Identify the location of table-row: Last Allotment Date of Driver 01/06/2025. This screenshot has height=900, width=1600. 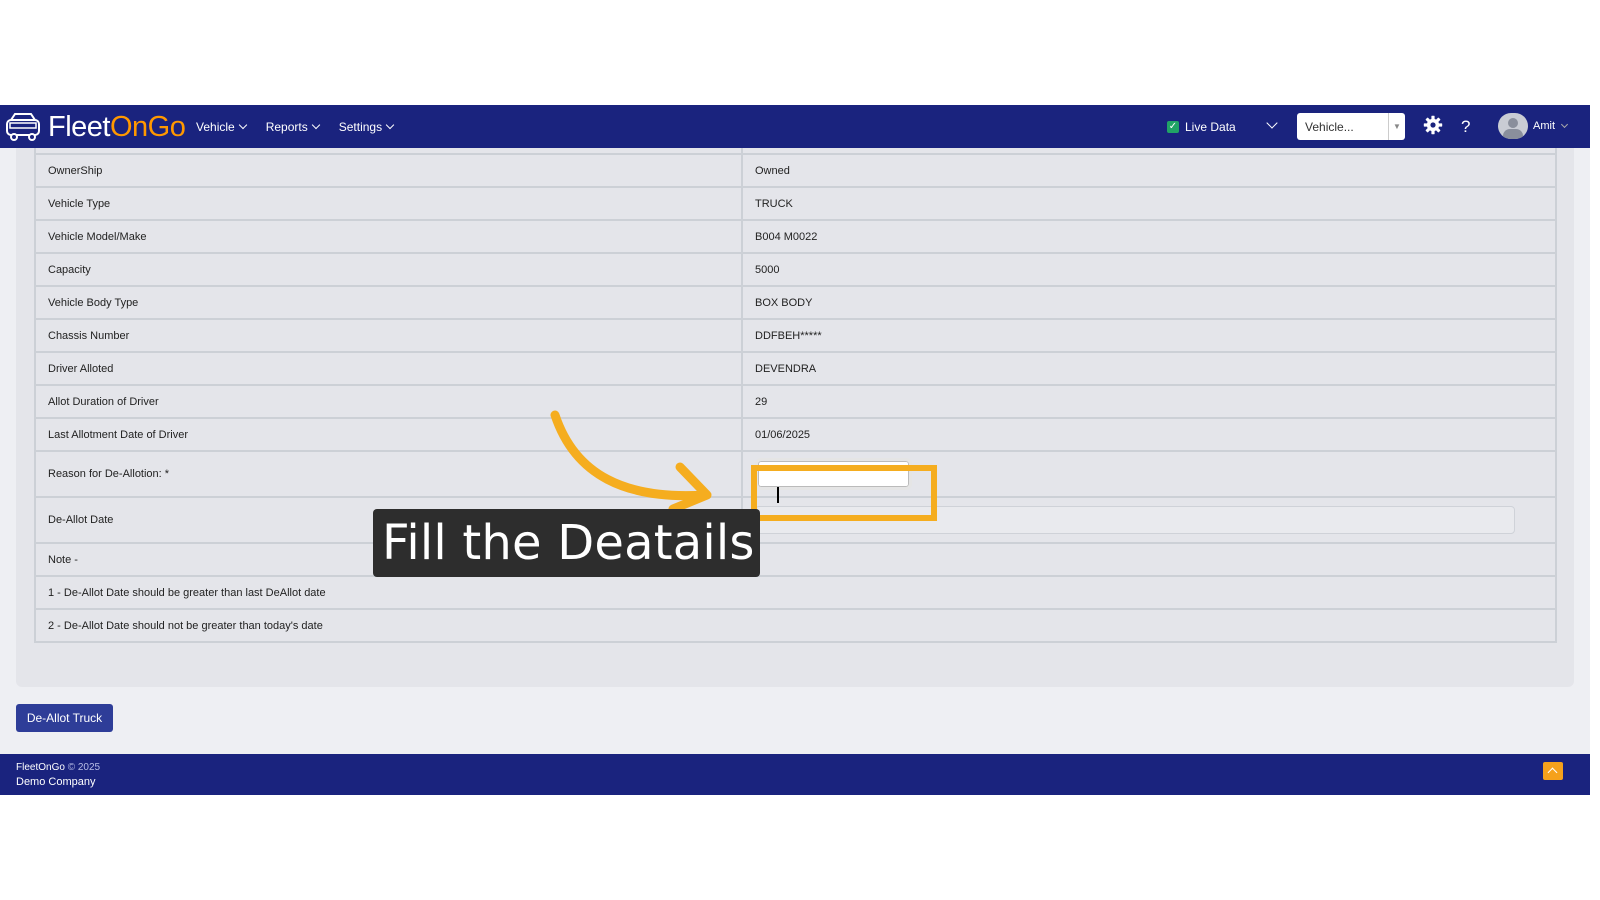
(795, 434).